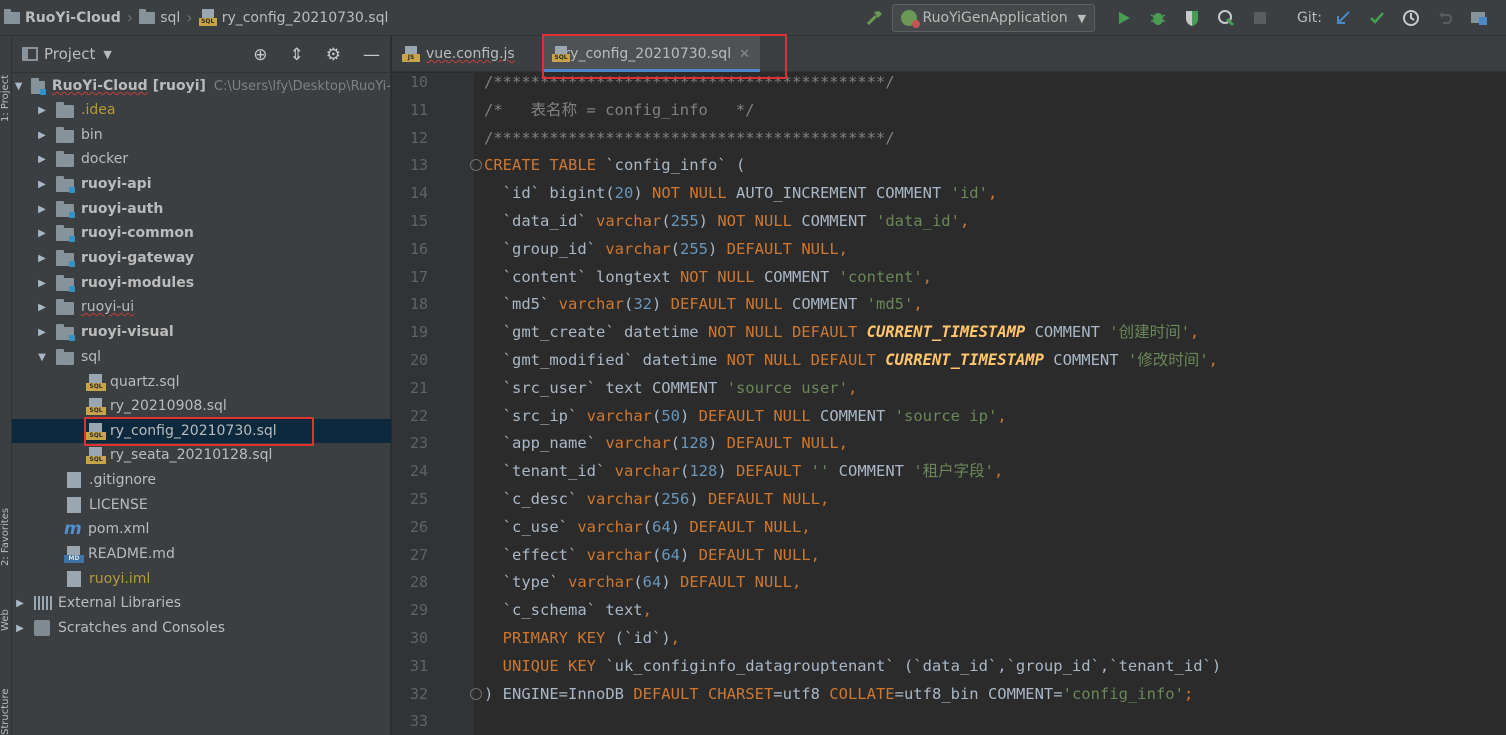  Describe the element at coordinates (201, 184) in the screenshot. I see `tree-item-ruoyi-api: ▶ ruoyi-api` at that location.